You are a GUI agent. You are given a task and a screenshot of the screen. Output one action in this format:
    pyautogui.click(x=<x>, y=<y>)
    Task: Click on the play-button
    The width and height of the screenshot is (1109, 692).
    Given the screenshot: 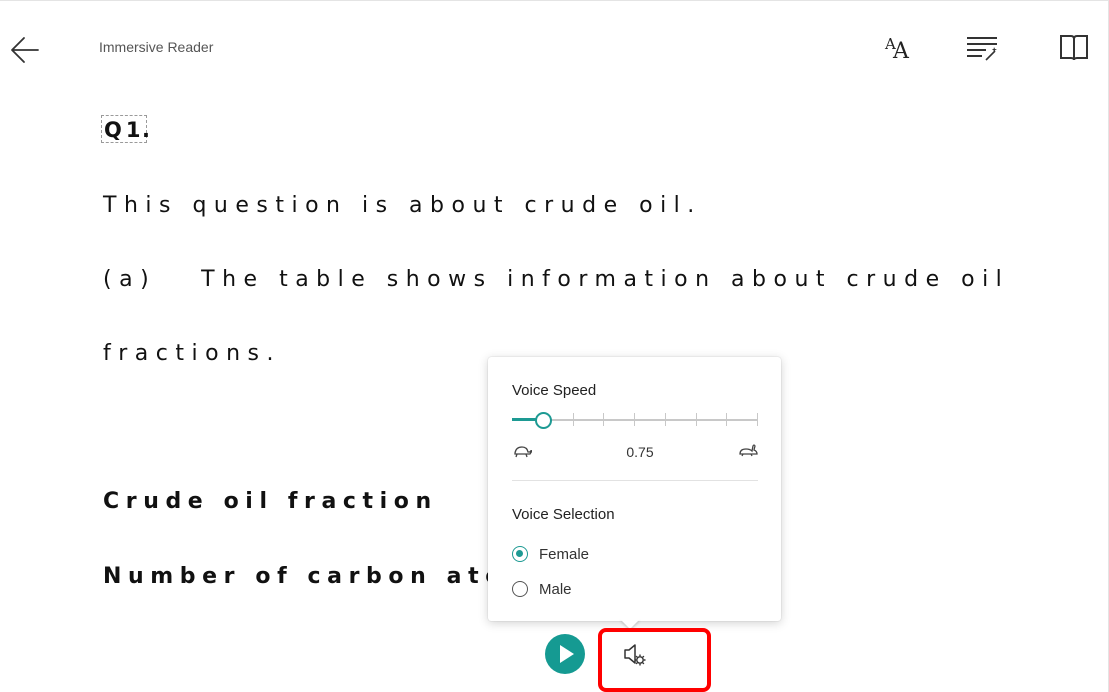 What is the action you would take?
    pyautogui.click(x=565, y=654)
    